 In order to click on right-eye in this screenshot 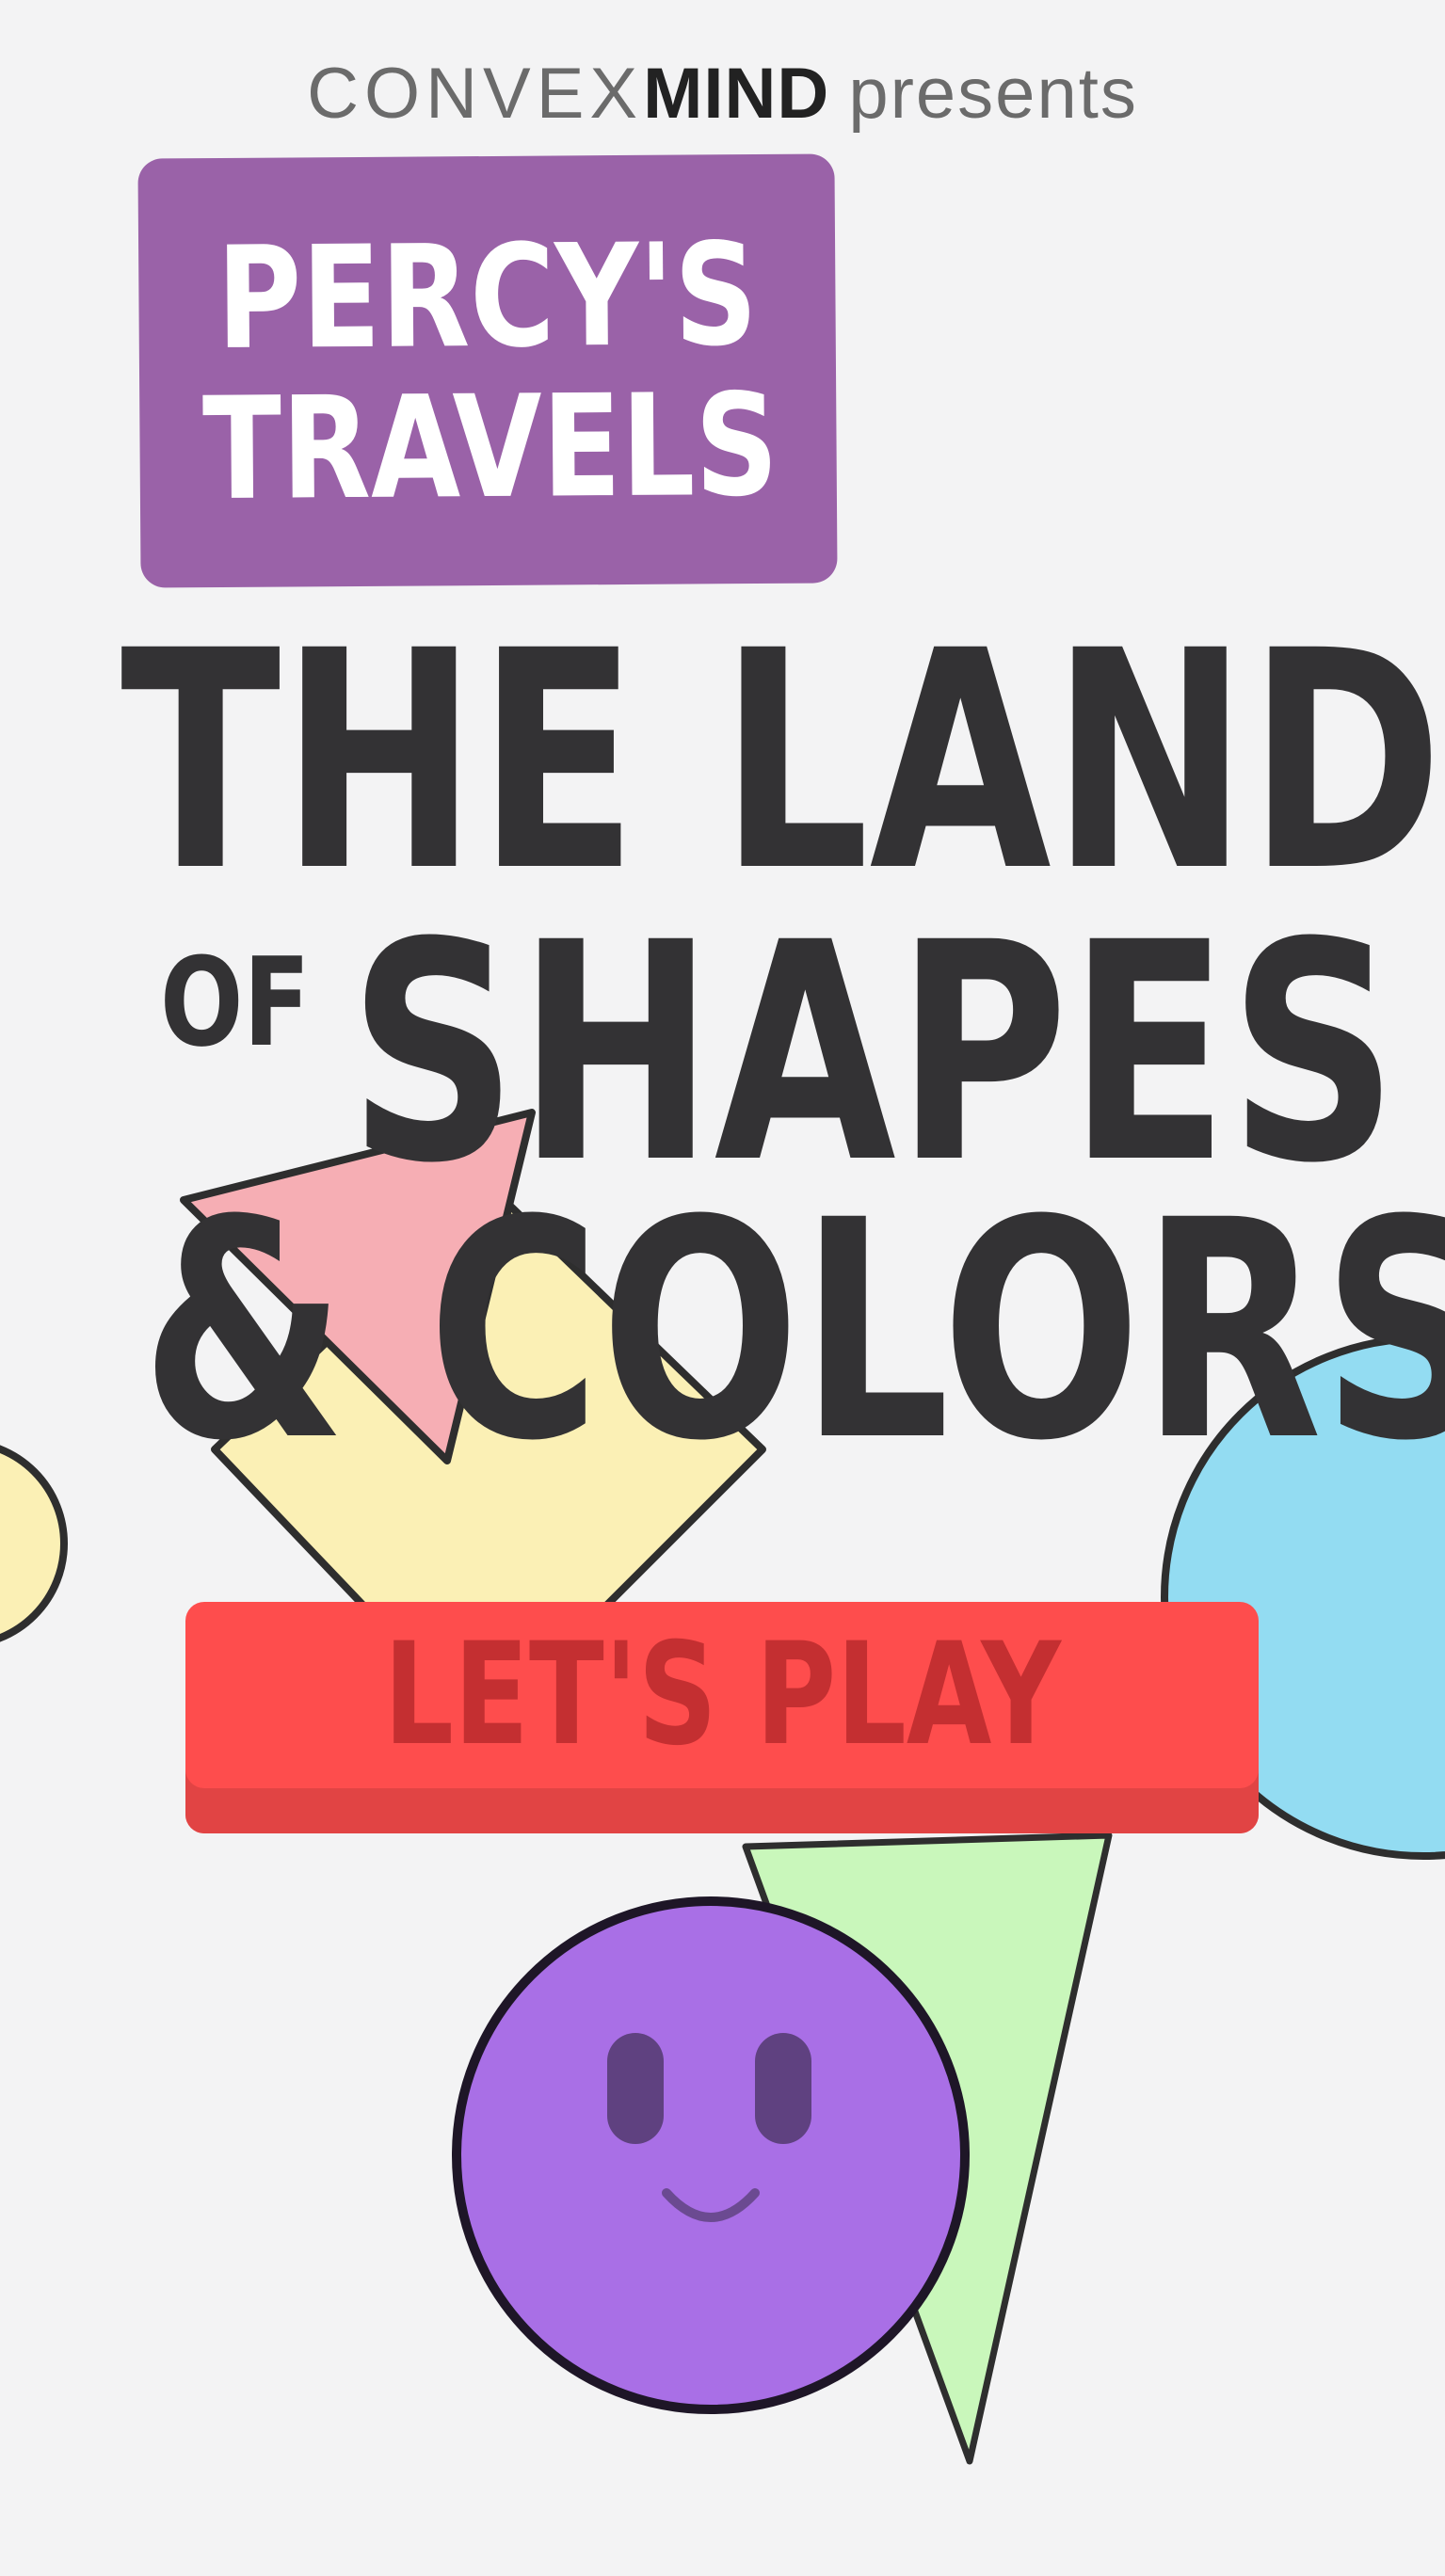, I will do `click(783, 2088)`.